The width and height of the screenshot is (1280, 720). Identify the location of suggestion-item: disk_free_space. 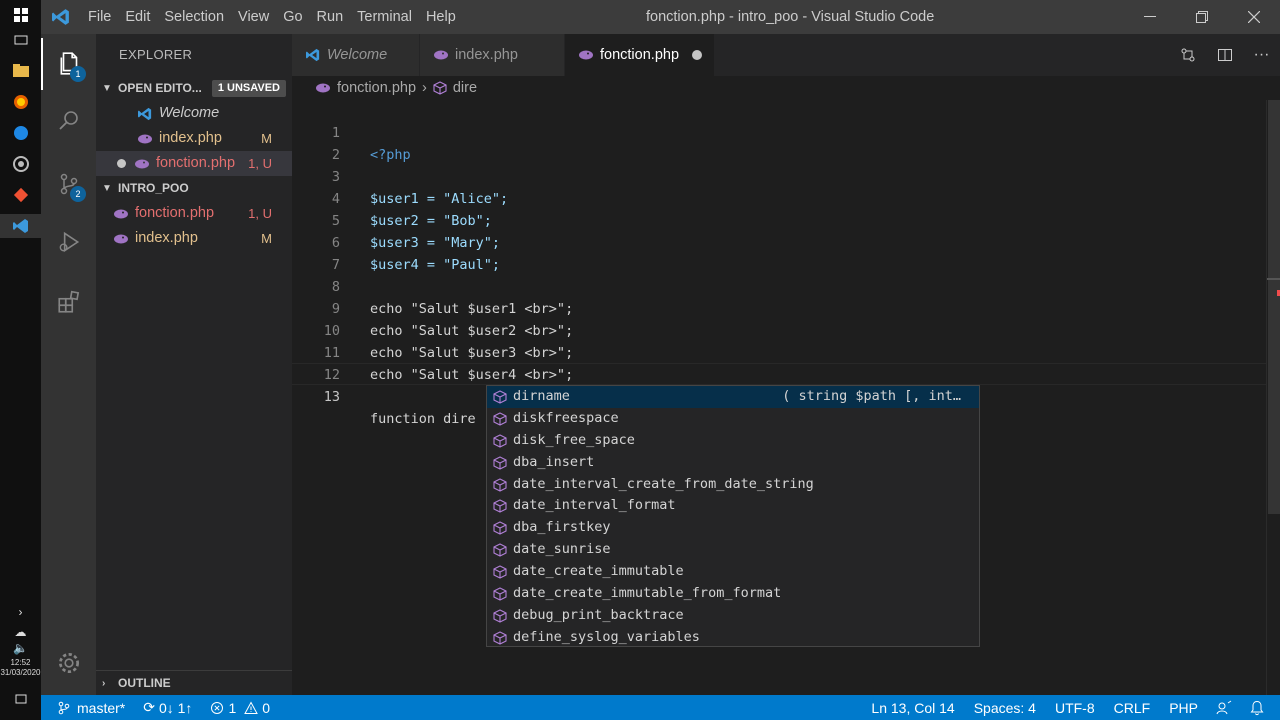
(733, 441).